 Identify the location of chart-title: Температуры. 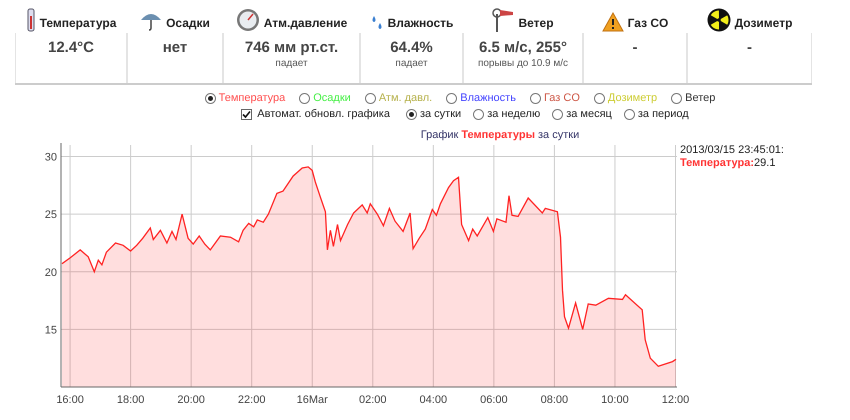
(498, 135).